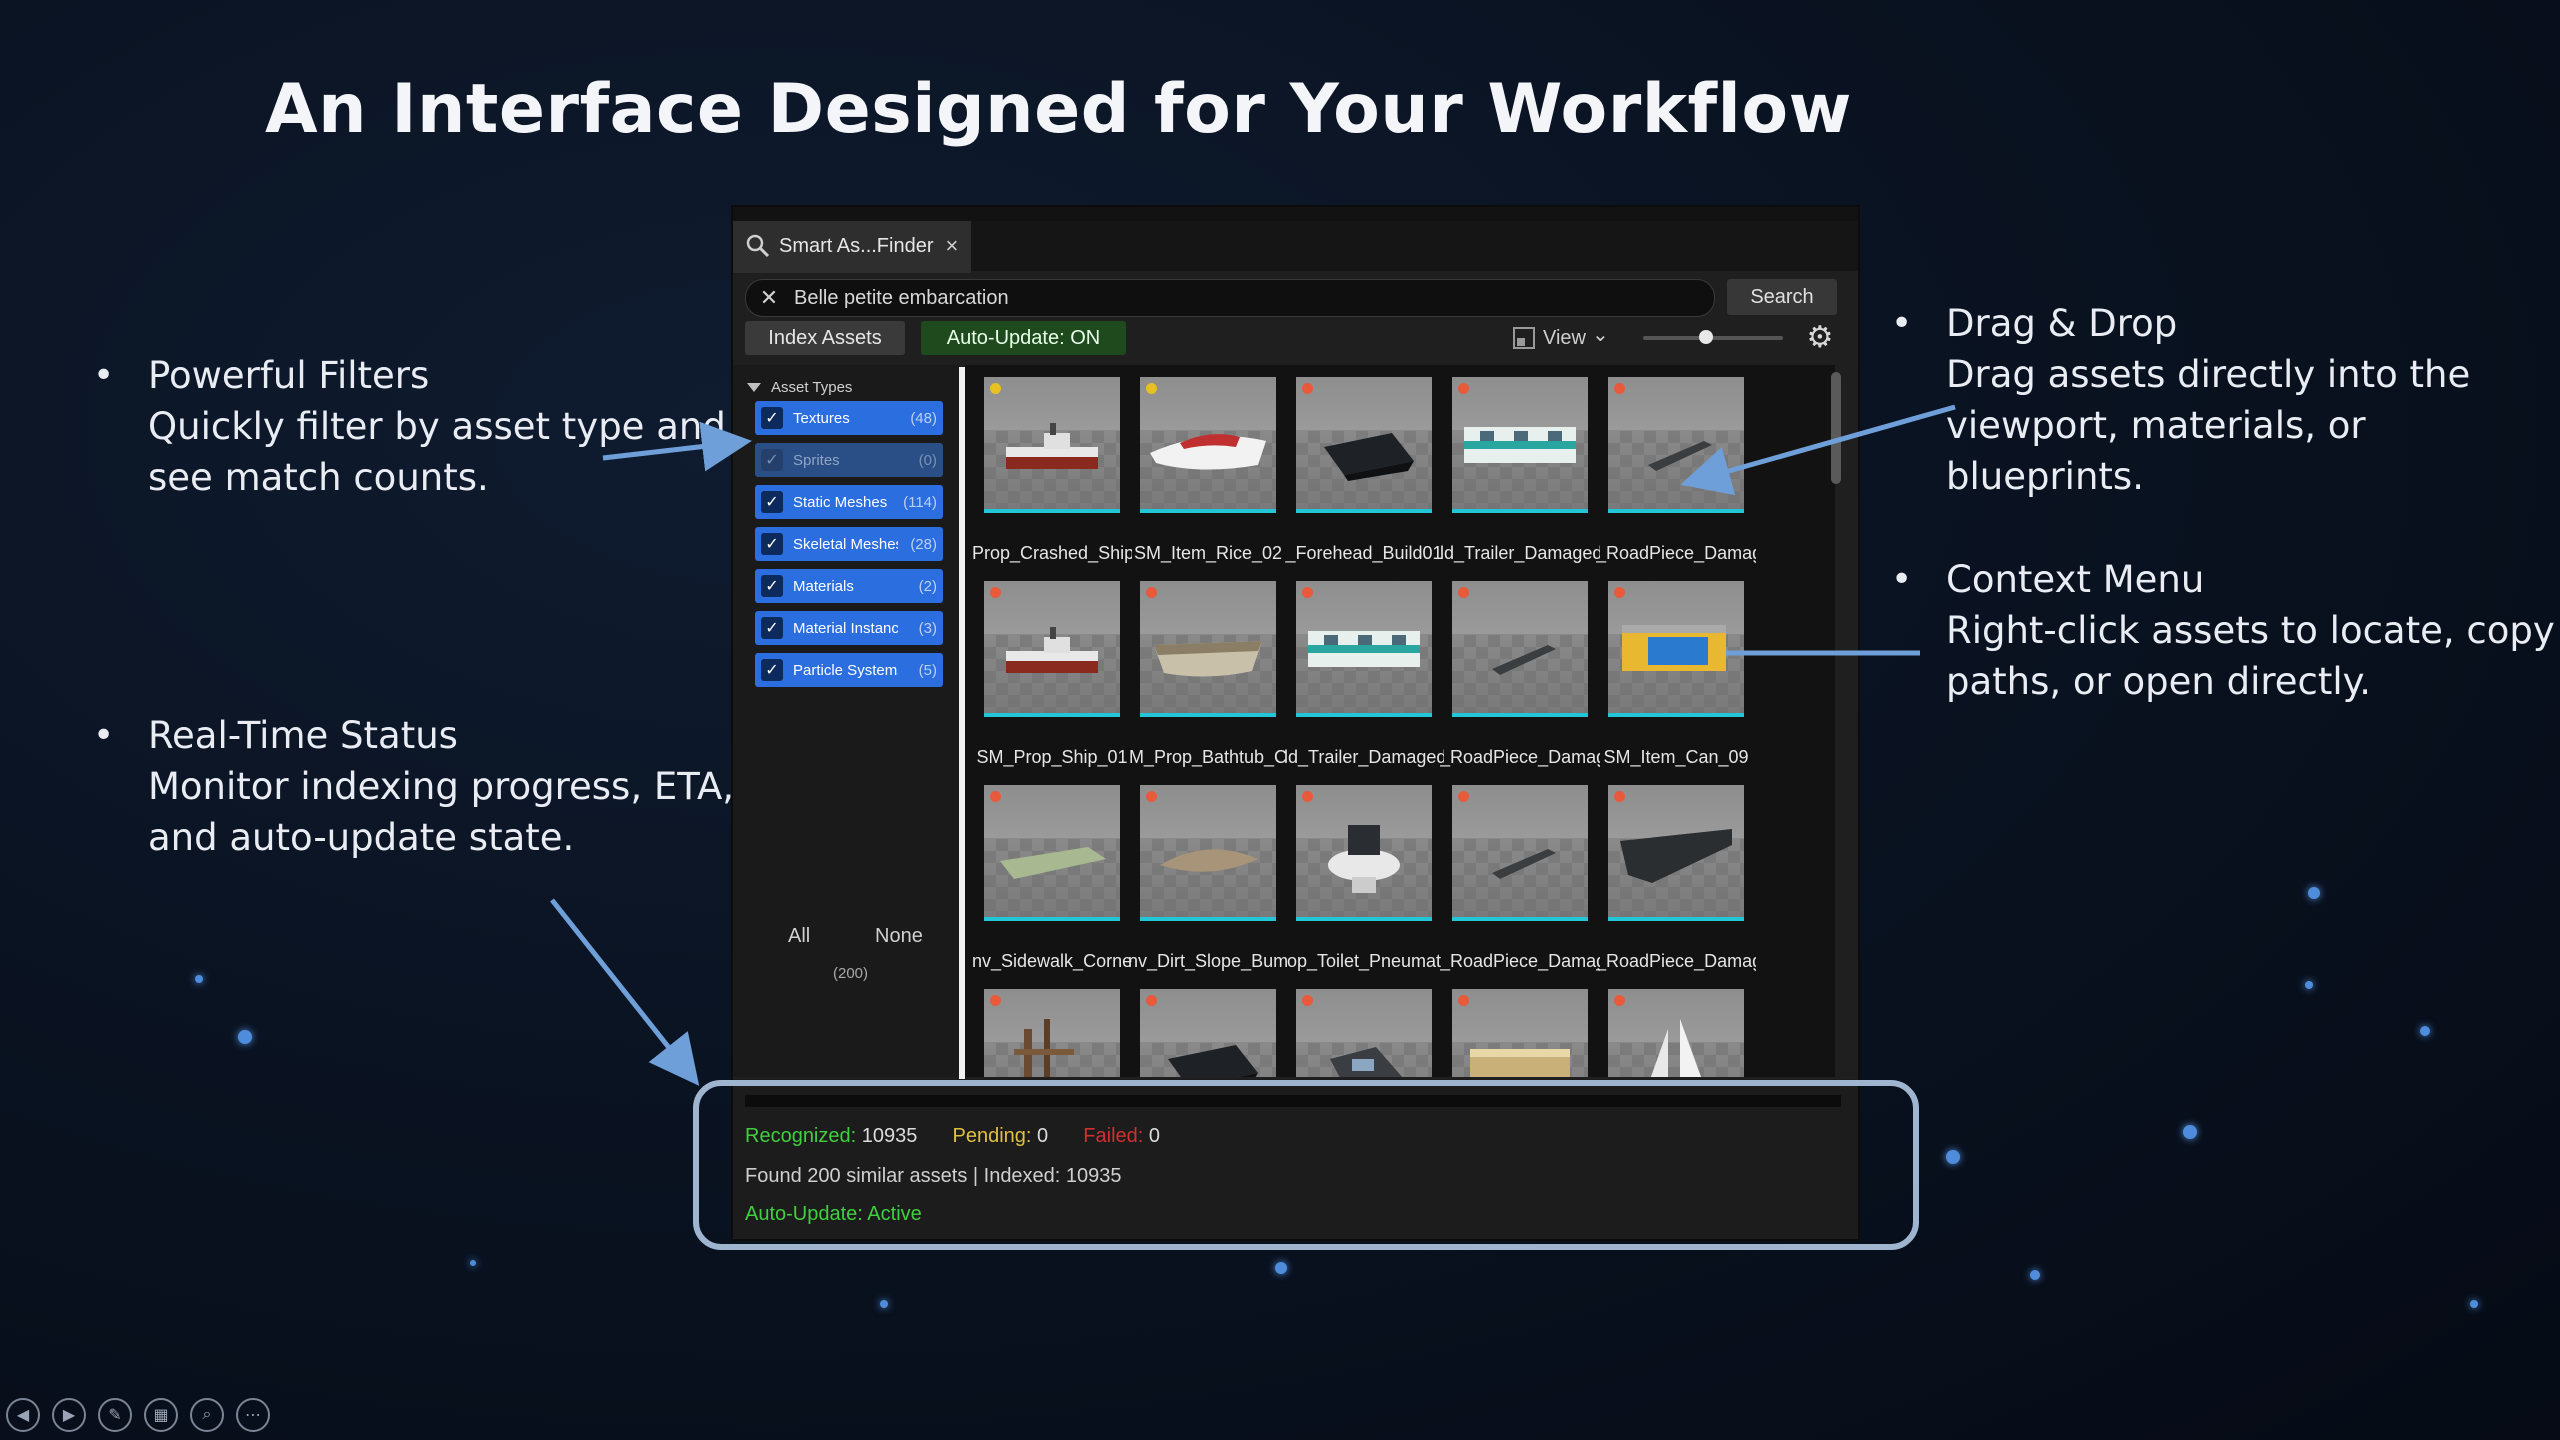 Image resolution: width=2560 pixels, height=1440 pixels. Describe the element at coordinates (1208, 757) in the screenshot. I see `asset-name: M_Prop_Bathtub_C` at that location.